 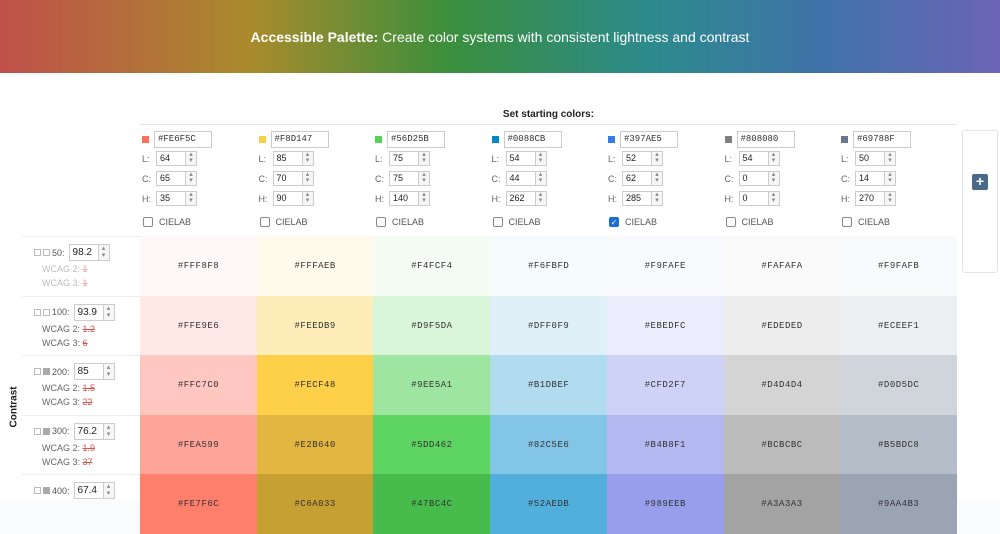 What do you see at coordinates (315, 325) in the screenshot?
I see `palette-cell: #FEEDB9` at bounding box center [315, 325].